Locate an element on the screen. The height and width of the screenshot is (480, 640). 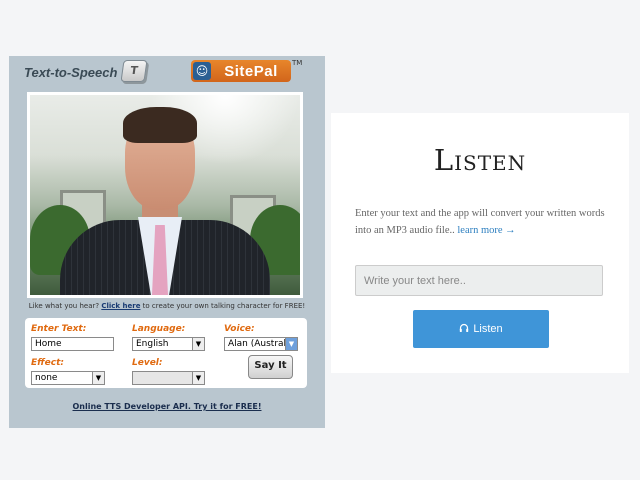
language-label: Language: is located at coordinates (159, 329).